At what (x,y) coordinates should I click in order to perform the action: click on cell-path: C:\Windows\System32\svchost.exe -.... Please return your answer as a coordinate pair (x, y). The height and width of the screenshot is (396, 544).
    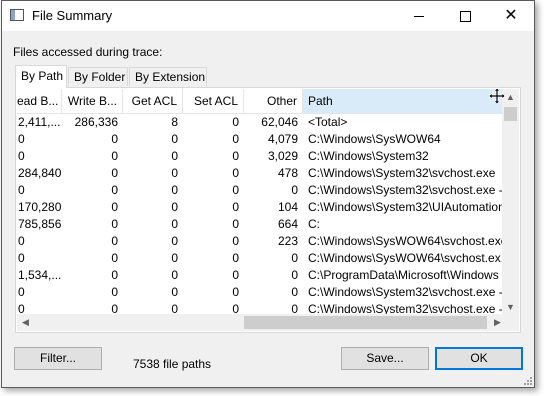
    Looking at the image, I should click on (407, 292).